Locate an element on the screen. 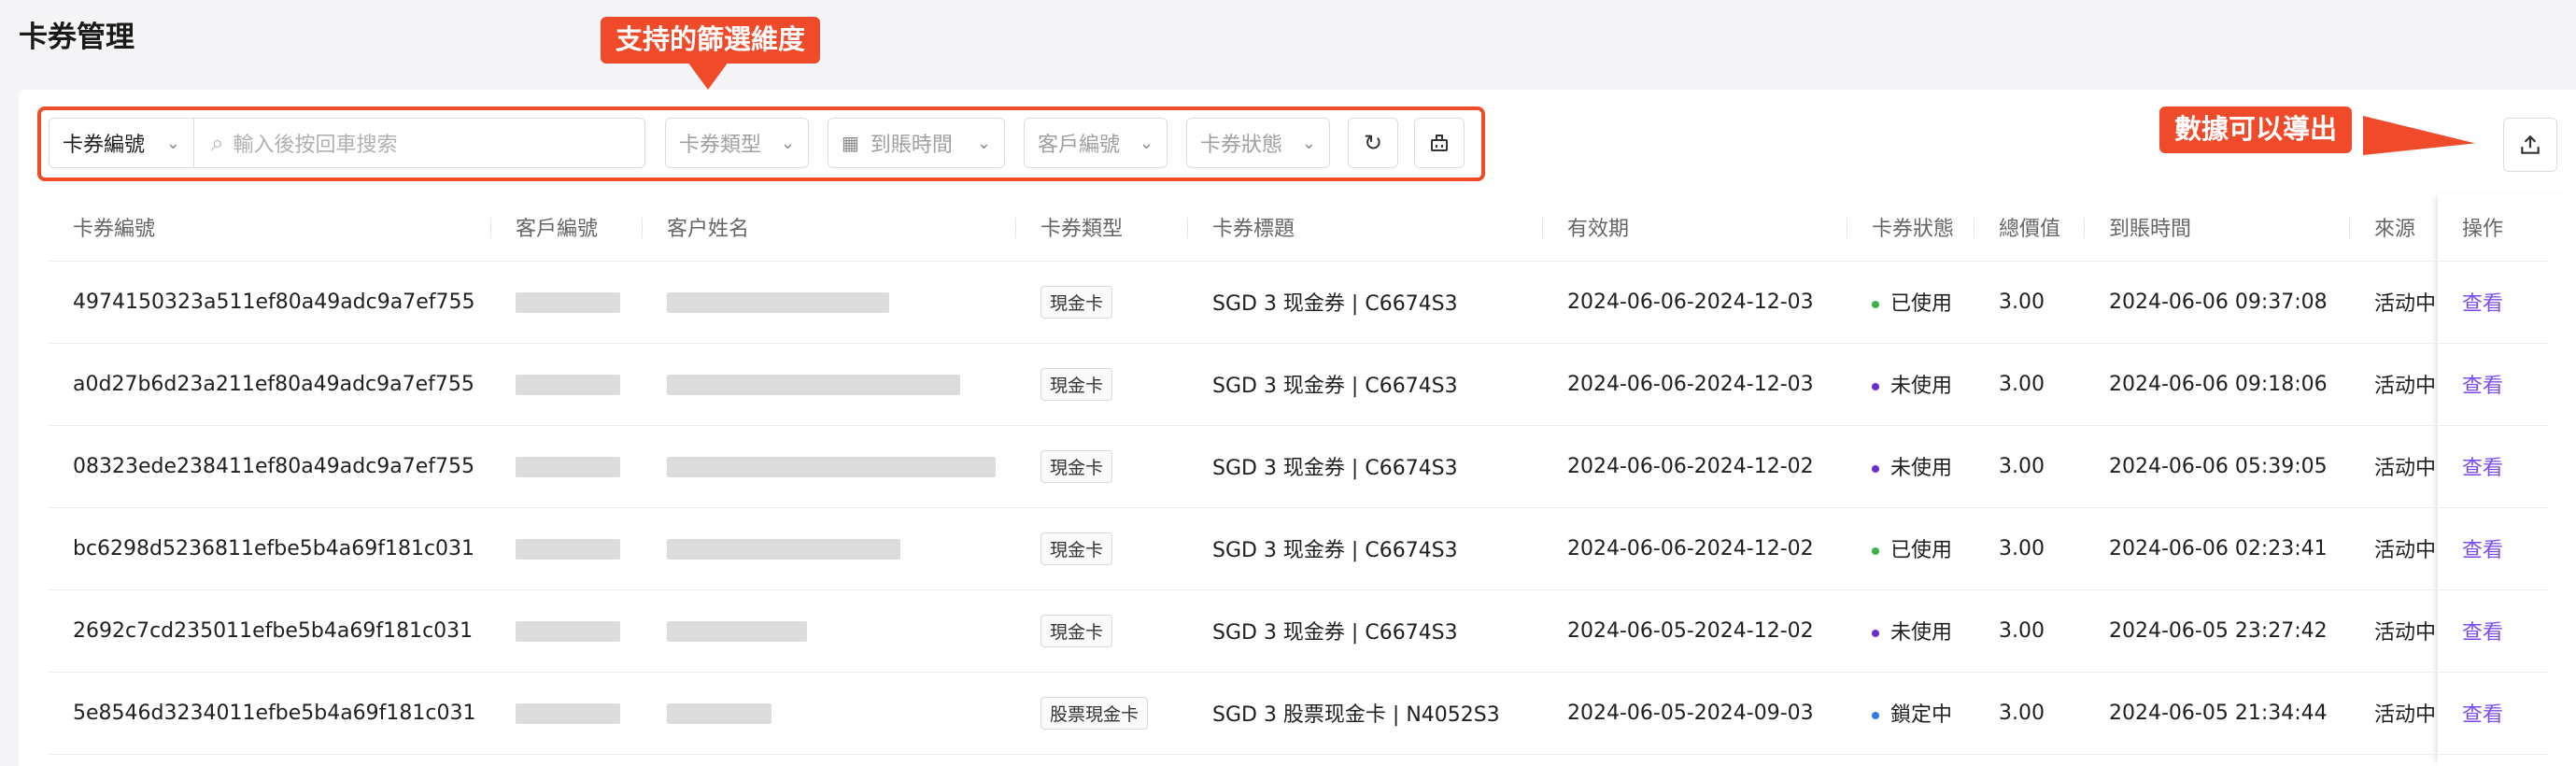 This screenshot has height=766, width=2576. export-icon is located at coordinates (2530, 144).